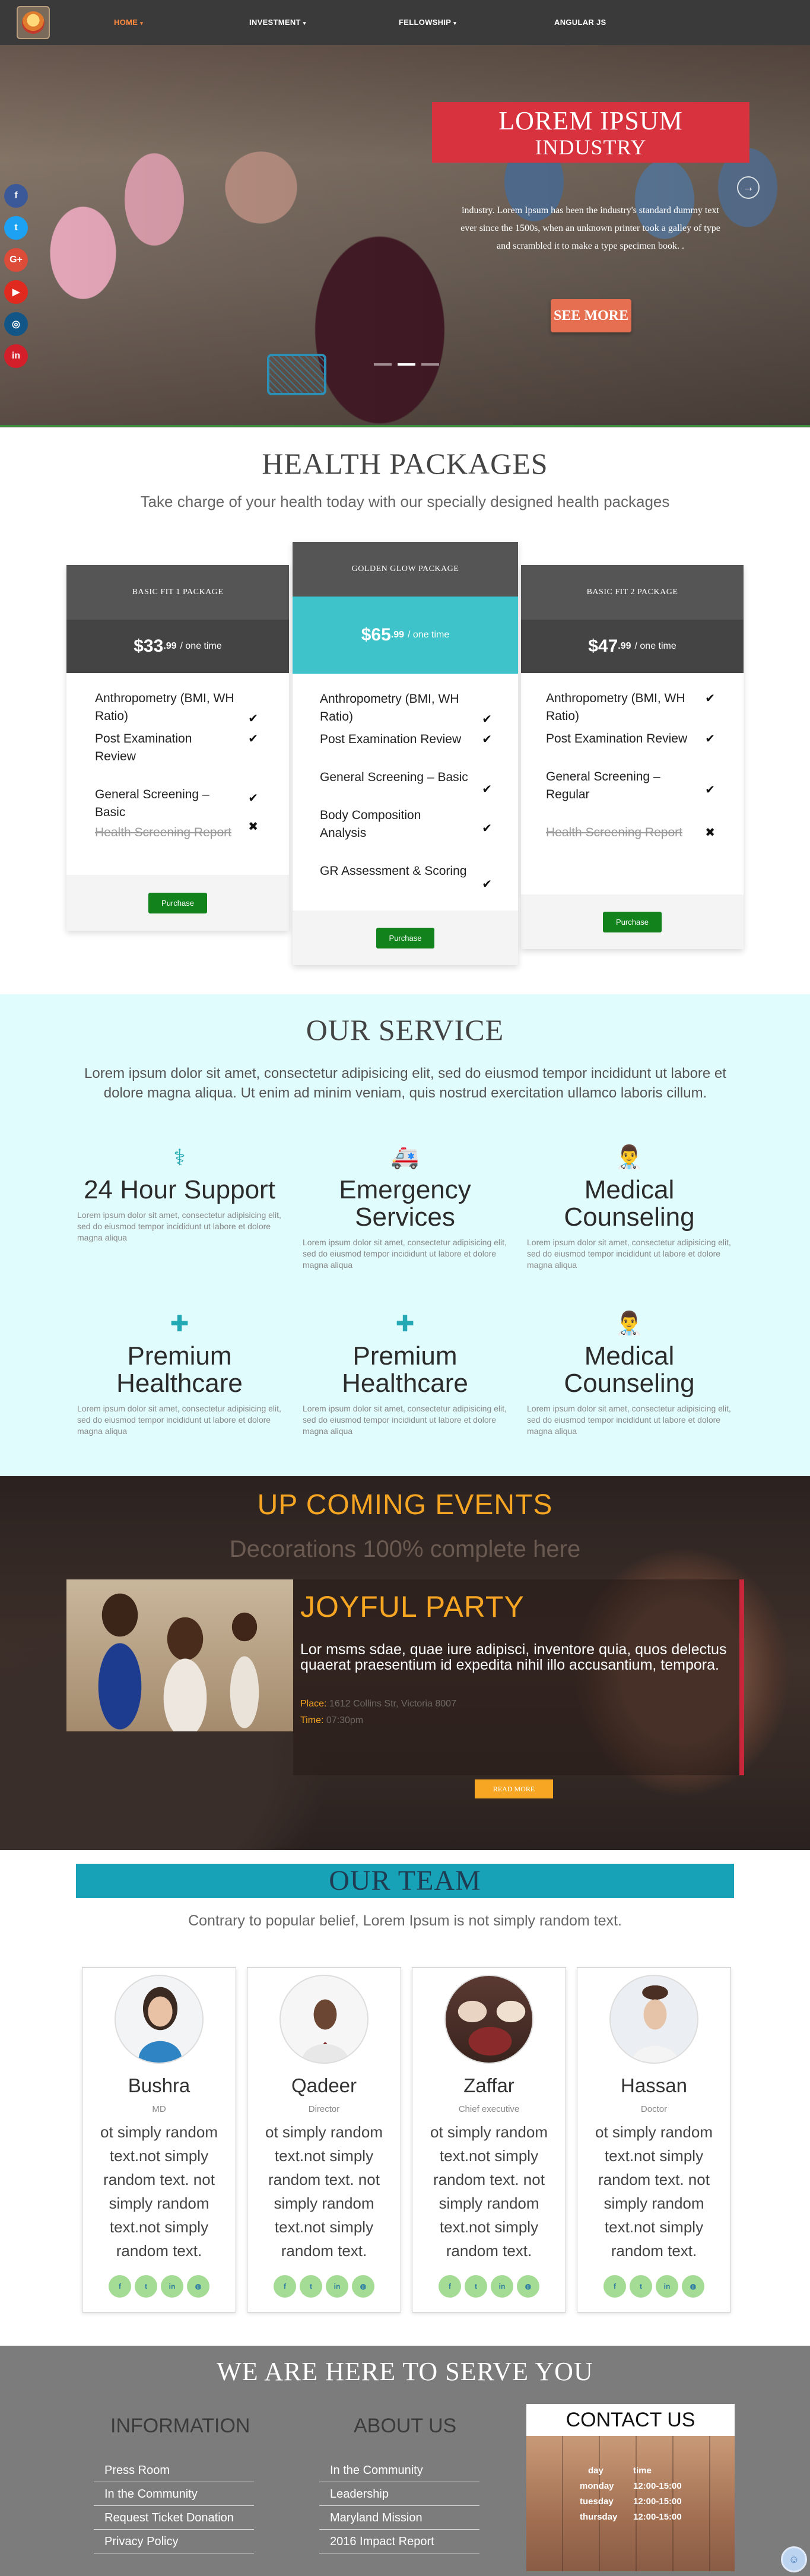 This screenshot has width=810, height=2576. I want to click on member-role: MD, so click(159, 2109).